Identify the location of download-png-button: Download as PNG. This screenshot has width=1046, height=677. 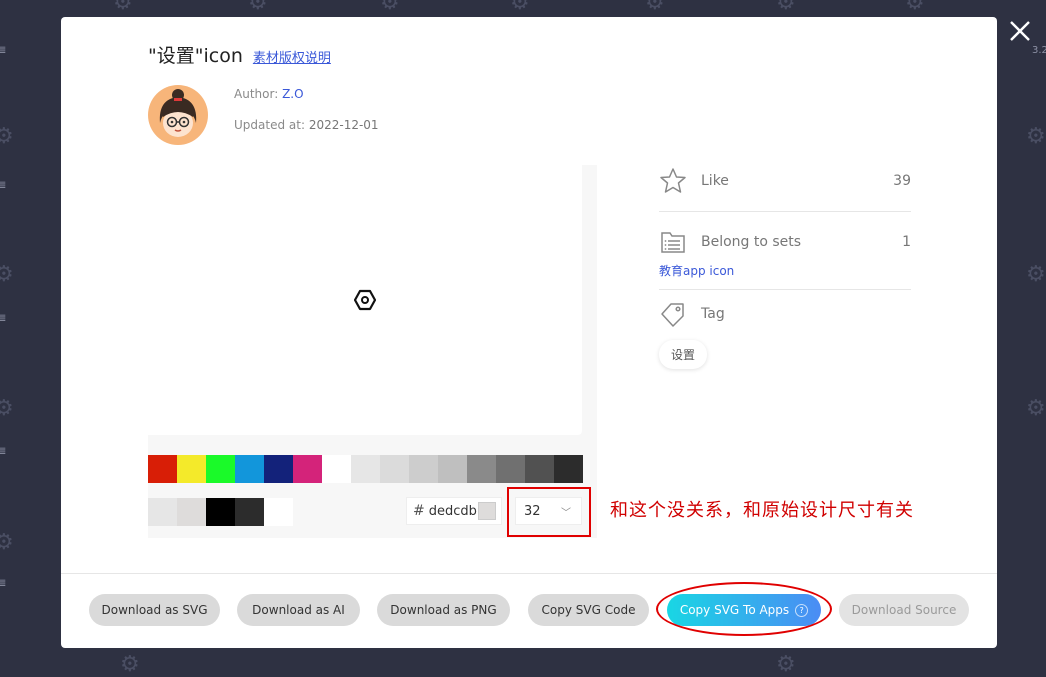
(443, 610).